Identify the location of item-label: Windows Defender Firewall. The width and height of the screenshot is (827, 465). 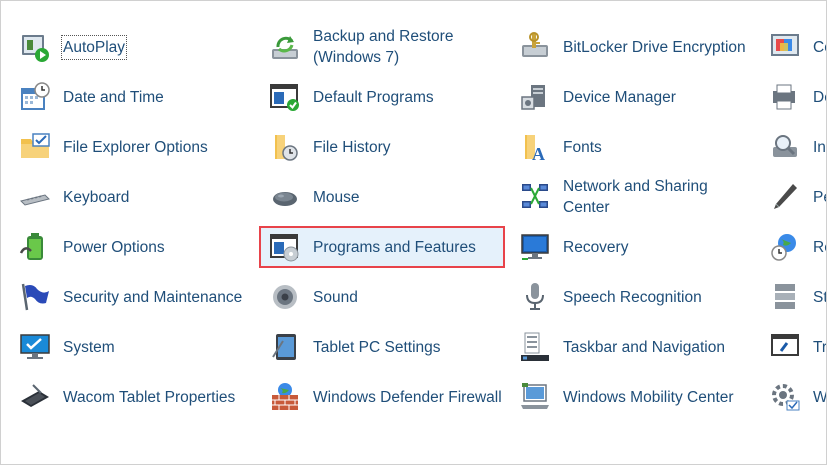
(407, 397).